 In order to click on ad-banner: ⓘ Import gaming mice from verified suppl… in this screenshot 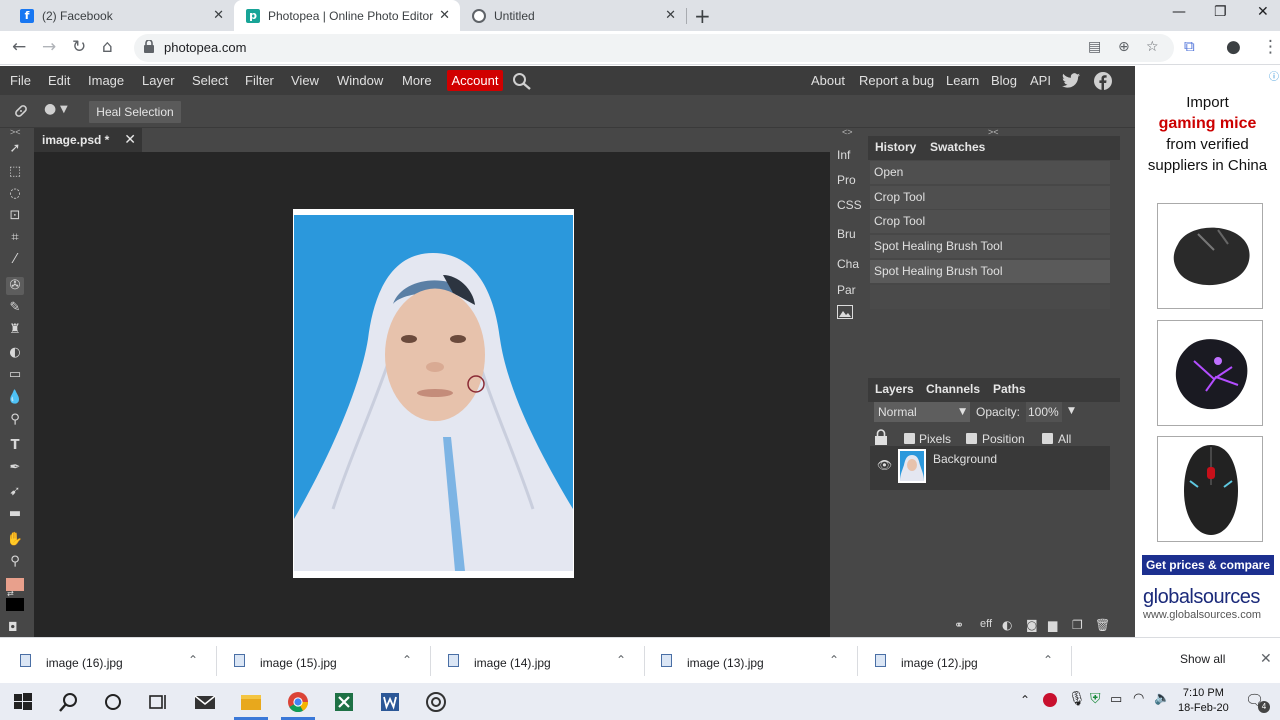, I will do `click(1207, 351)`.